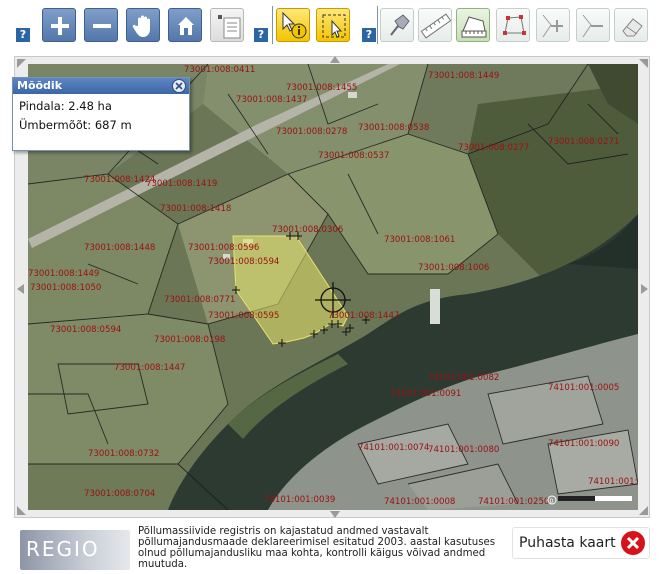  What do you see at coordinates (195, 209) in the screenshot?
I see `parcel-label: 73001:008:1418` at bounding box center [195, 209].